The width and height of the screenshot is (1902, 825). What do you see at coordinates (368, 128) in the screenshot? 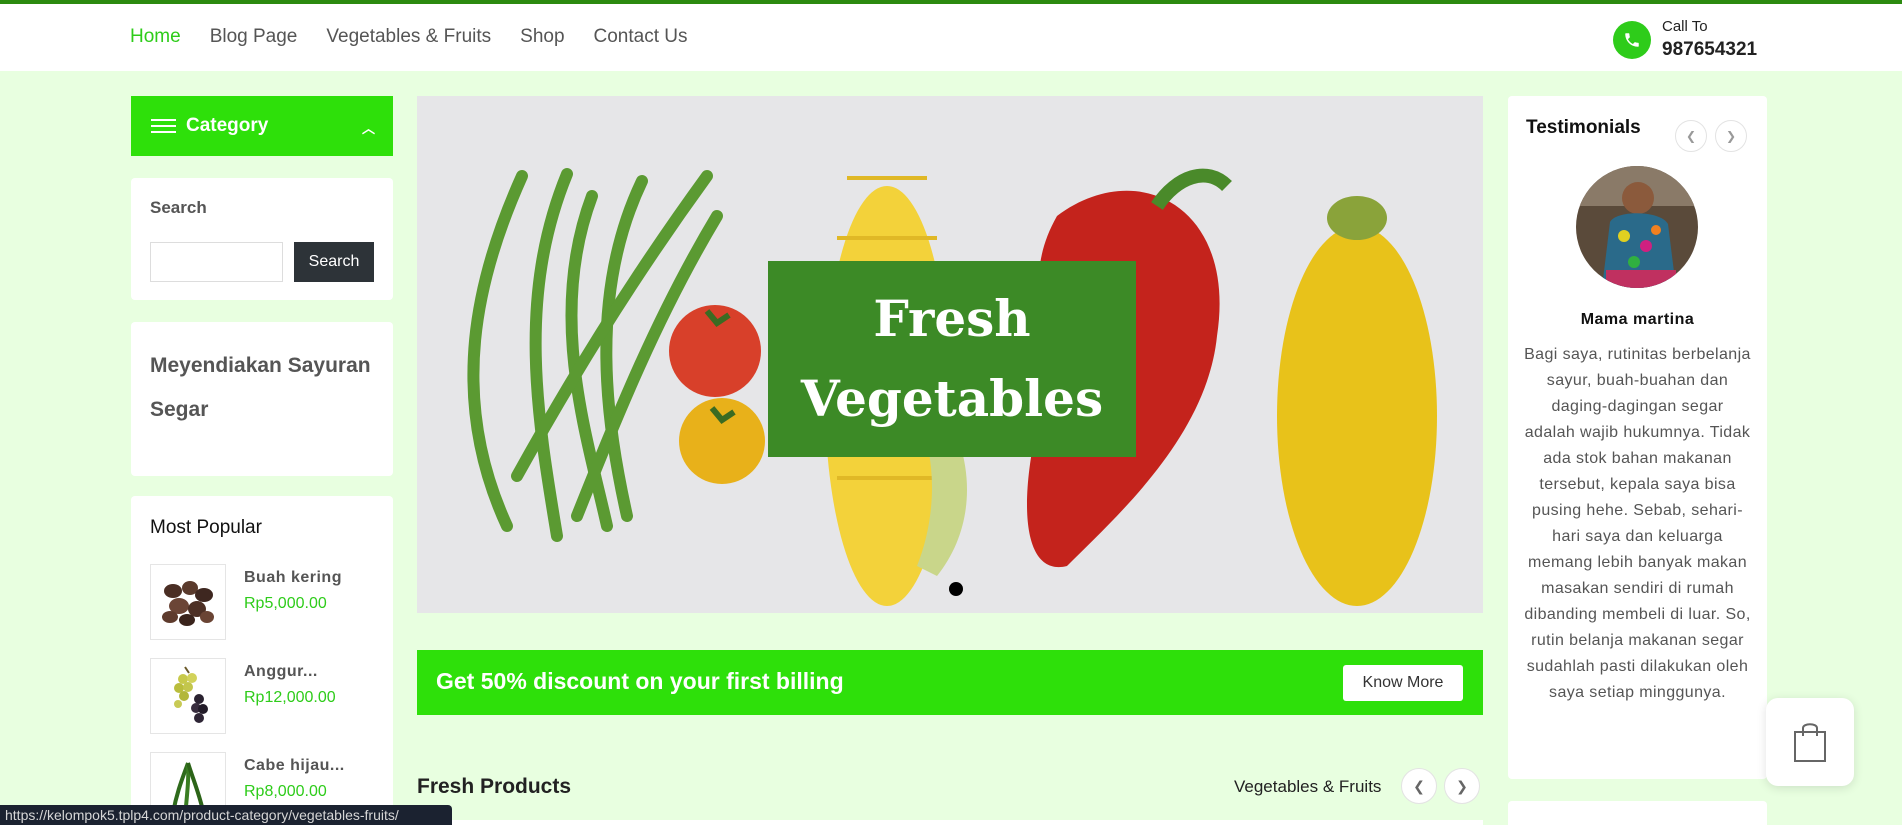
I see `chevron-up-icon: ︿` at bounding box center [368, 128].